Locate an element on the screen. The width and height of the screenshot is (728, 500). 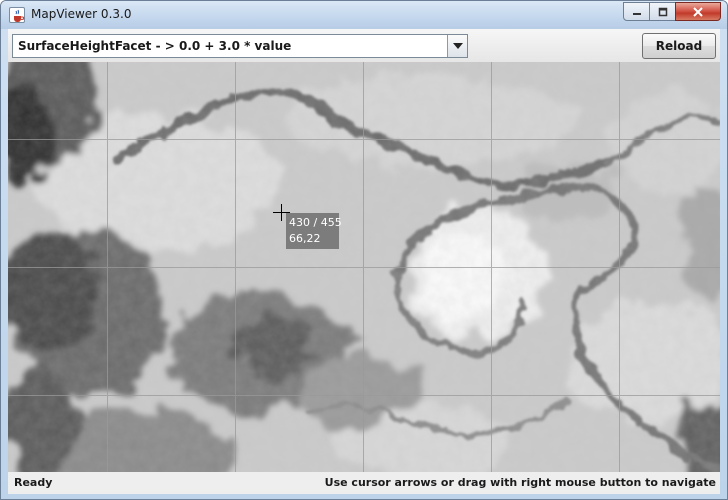
window-controls is located at coordinates (672, 11).